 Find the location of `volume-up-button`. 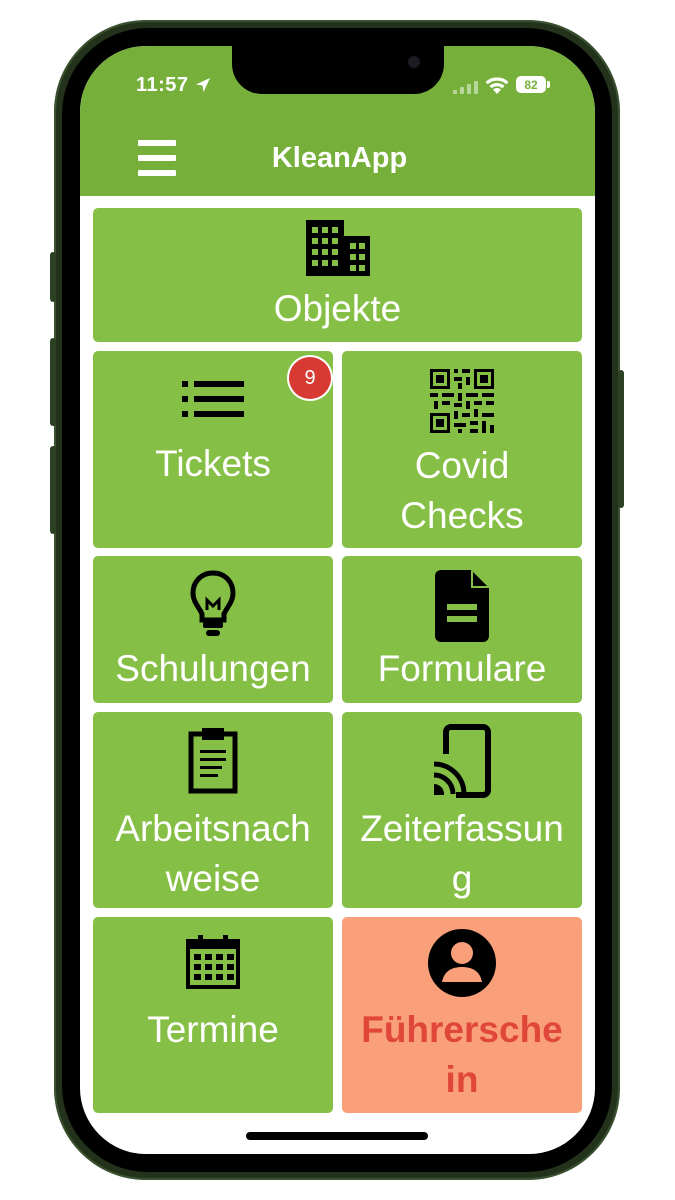

volume-up-button is located at coordinates (53, 382).